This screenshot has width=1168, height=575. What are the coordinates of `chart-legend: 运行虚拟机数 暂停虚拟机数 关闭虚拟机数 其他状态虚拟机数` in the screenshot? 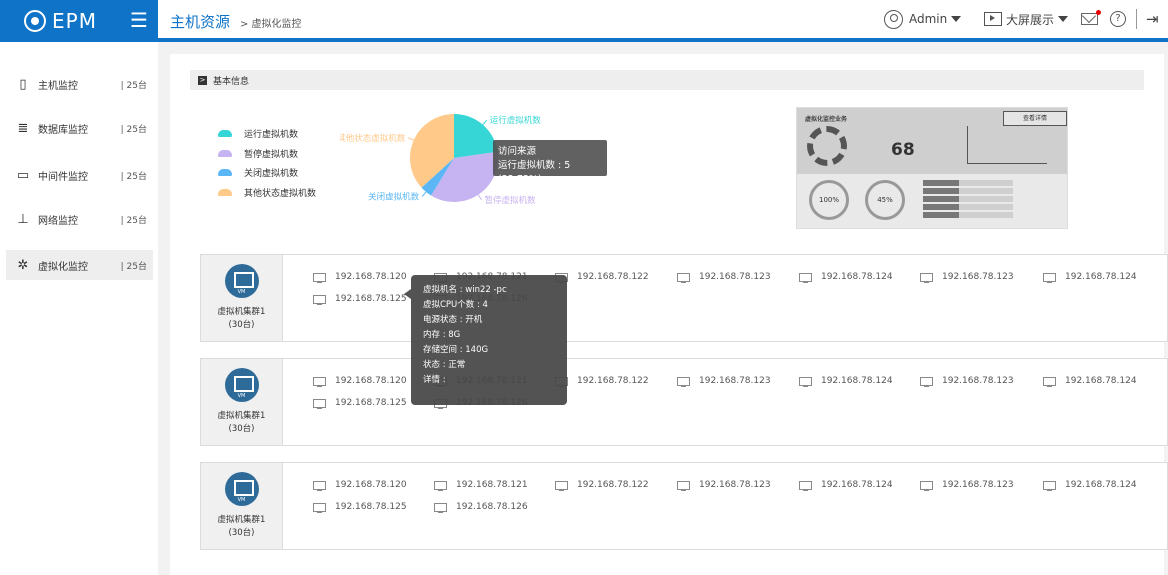 It's located at (267, 163).